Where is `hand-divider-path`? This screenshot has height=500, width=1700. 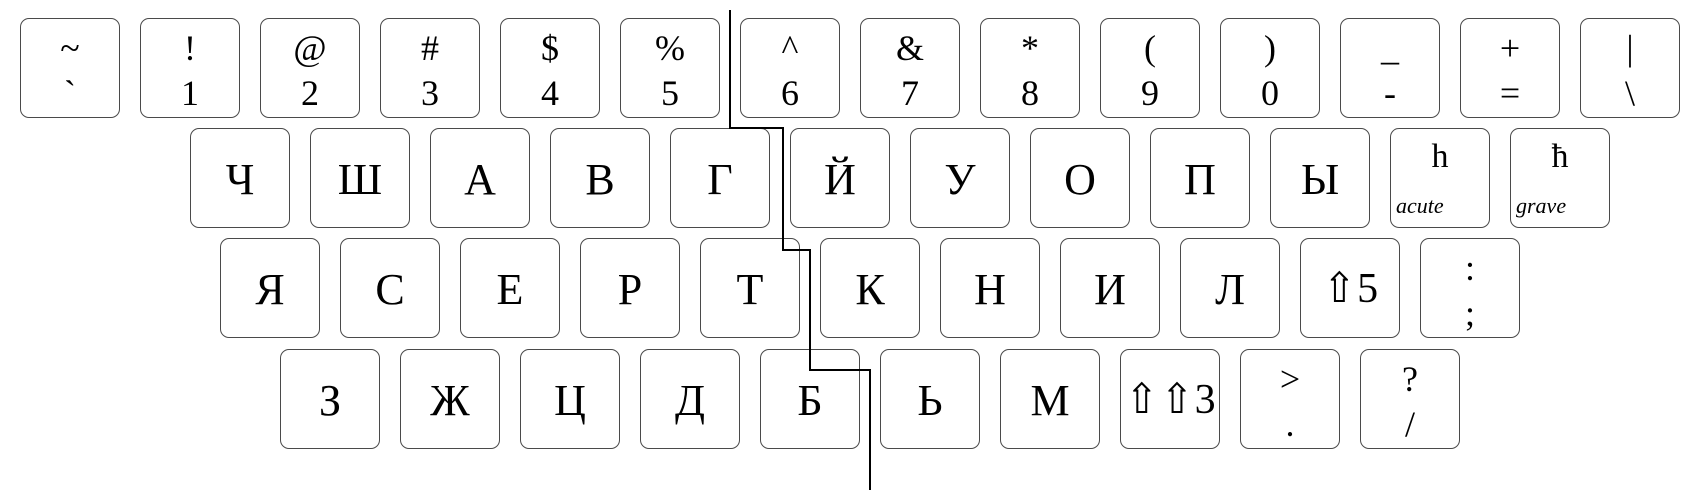
hand-divider-path is located at coordinates (800, 250).